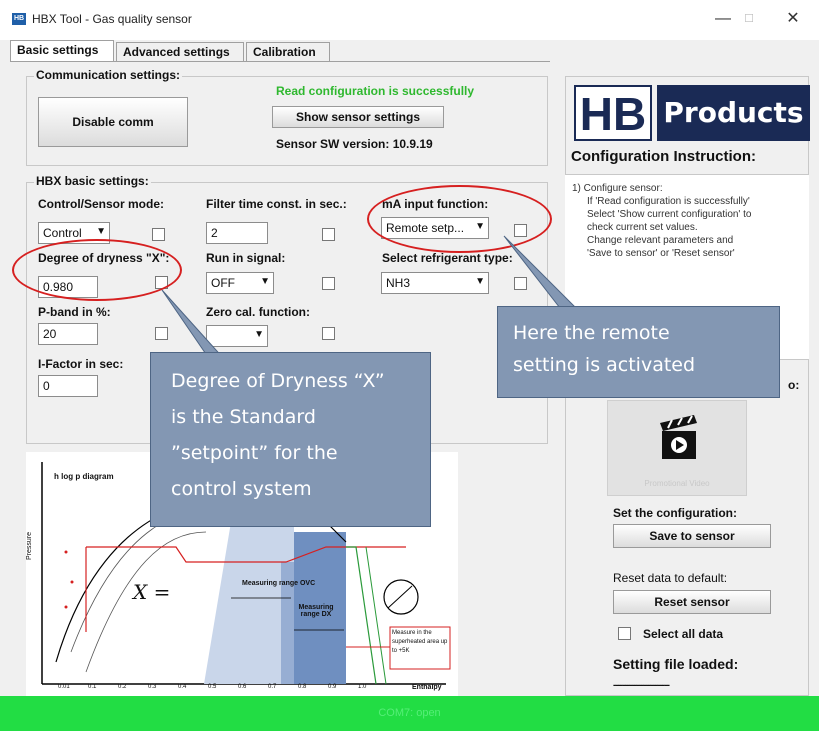 Image resolution: width=819 pixels, height=731 pixels. What do you see at coordinates (81, 364) in the screenshot?
I see `i-factor-label: I-Factor in sec:` at bounding box center [81, 364].